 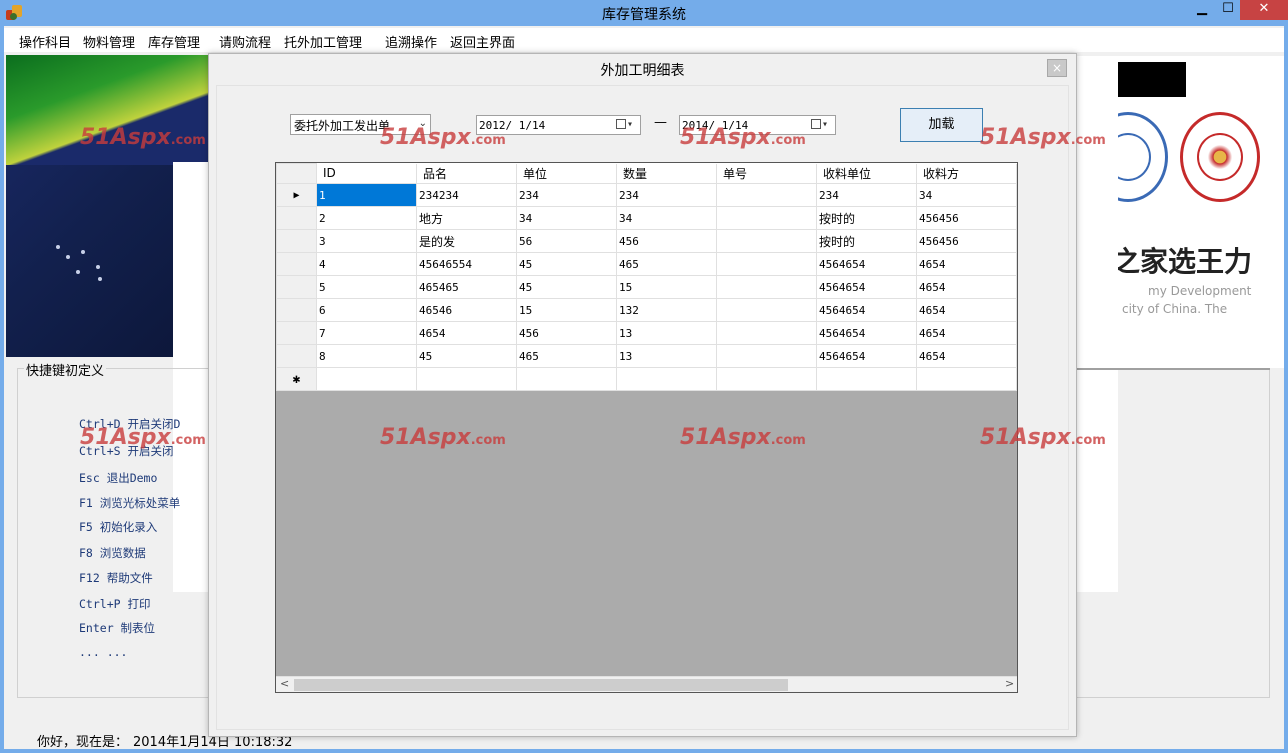 I want to click on column-header-receiving-unit: 收料单位, so click(x=866, y=173).